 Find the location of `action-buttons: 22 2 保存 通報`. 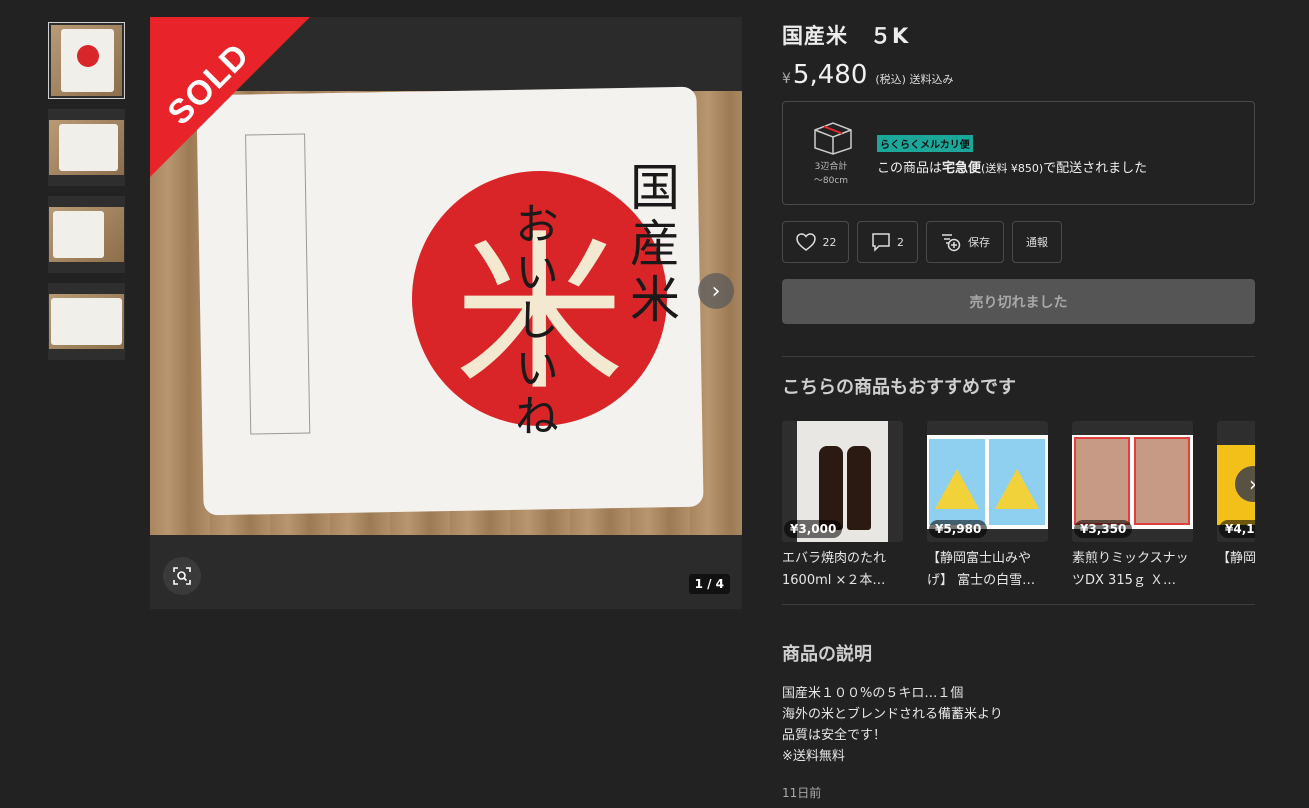

action-buttons: 22 2 保存 通報 is located at coordinates (922, 242).